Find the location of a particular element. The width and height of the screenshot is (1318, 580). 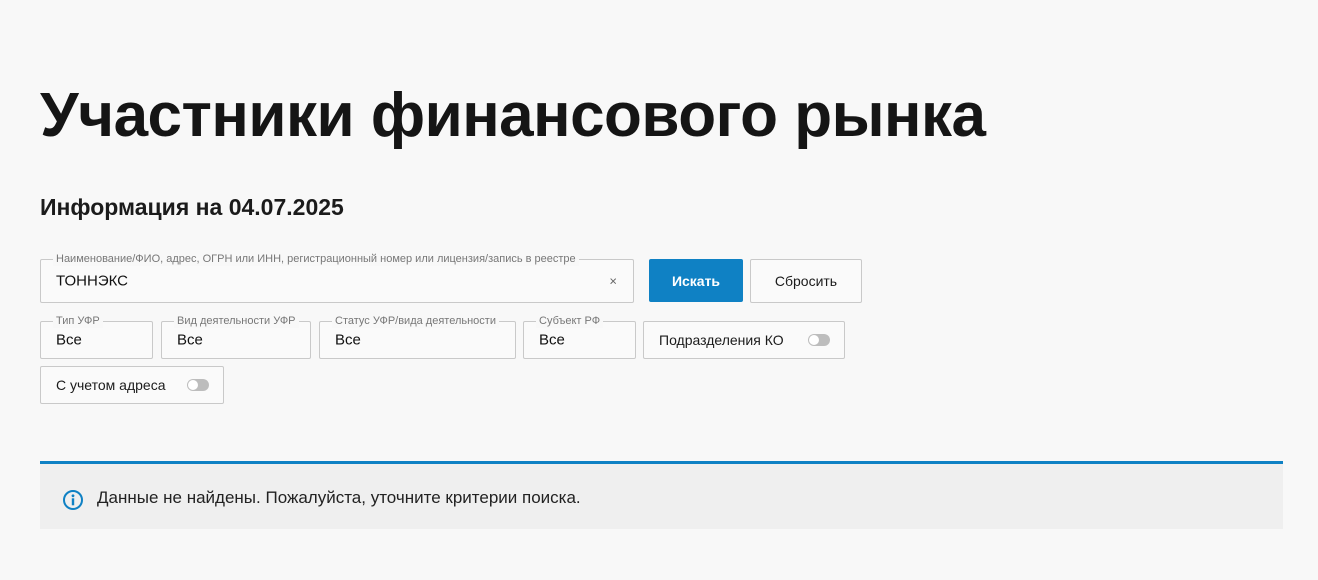

with-address-toggle-field: С учетом адреса is located at coordinates (132, 385).